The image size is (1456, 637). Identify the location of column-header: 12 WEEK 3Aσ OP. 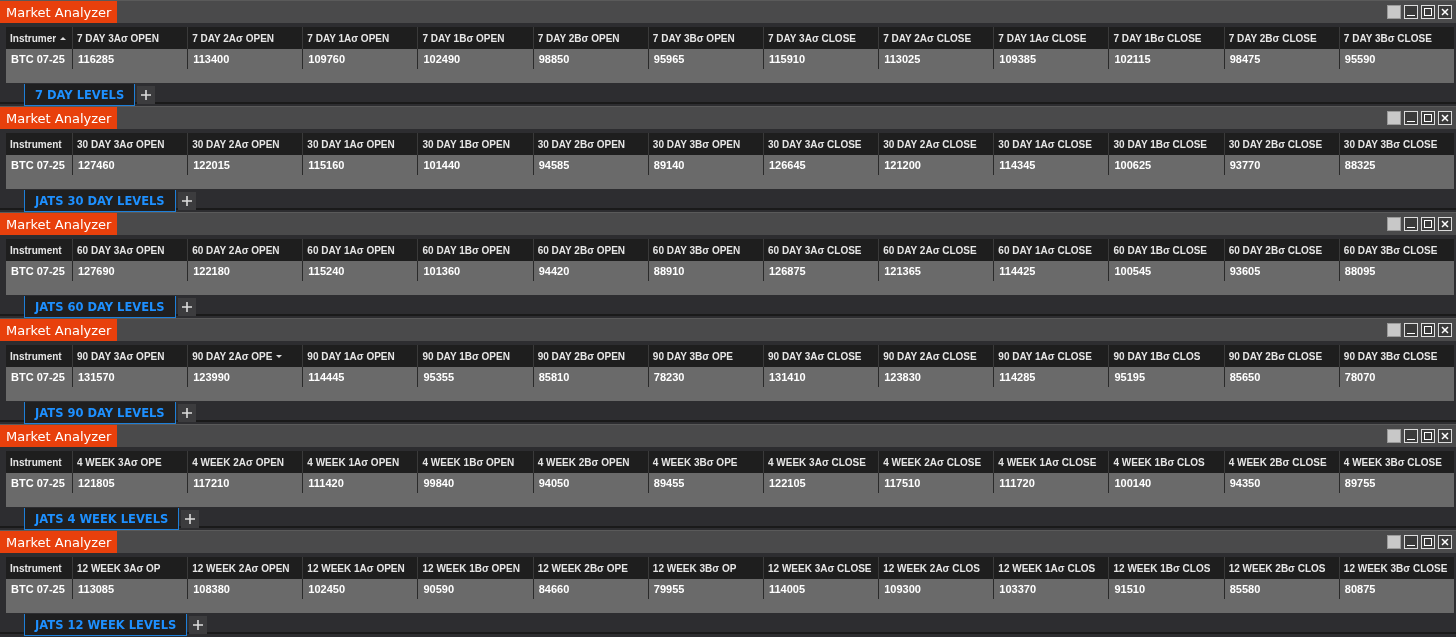
(130, 568).